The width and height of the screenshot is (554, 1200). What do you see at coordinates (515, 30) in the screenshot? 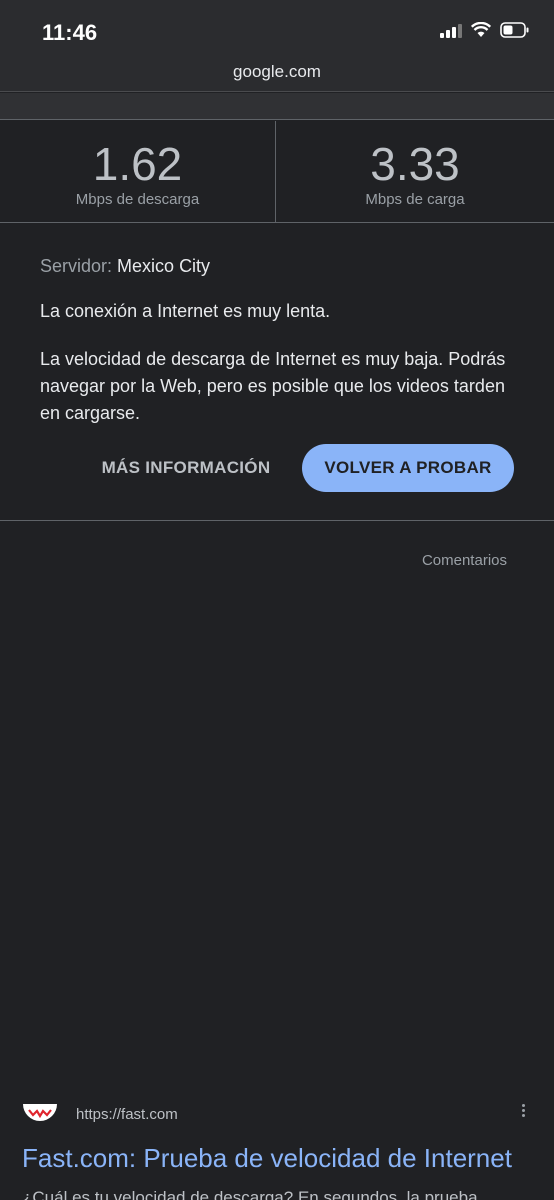
I see `battery-icon` at bounding box center [515, 30].